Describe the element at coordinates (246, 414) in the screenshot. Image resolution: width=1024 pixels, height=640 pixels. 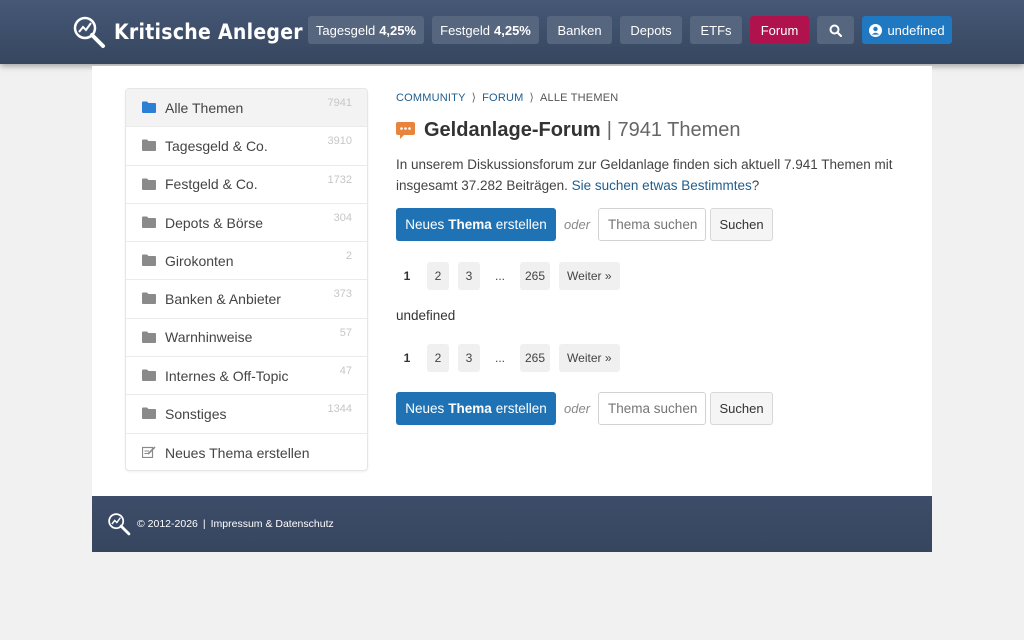
I see `sidebar-item-sonstiges: Sonstiges 1344` at that location.